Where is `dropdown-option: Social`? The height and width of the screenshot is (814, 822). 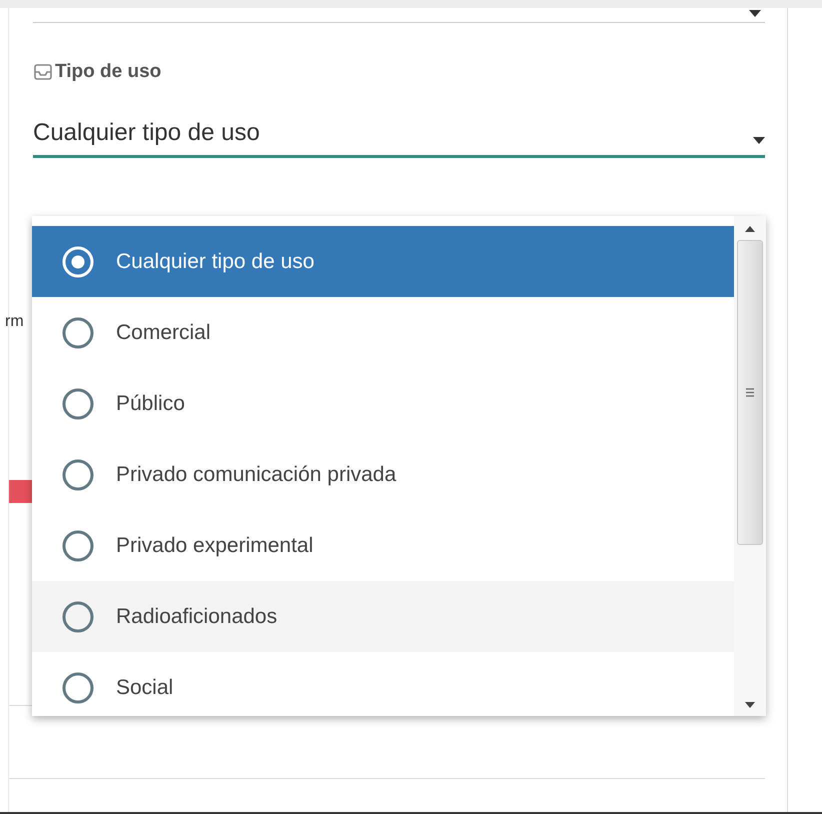
dropdown-option: Social is located at coordinates (383, 684).